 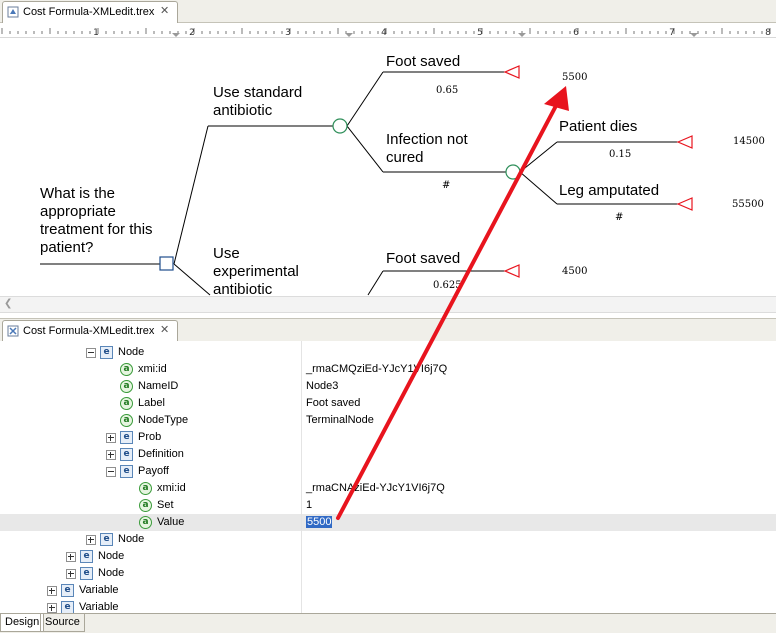 What do you see at coordinates (423, 258) in the screenshot?
I see `foot-saved-2-label: Foot saved` at bounding box center [423, 258].